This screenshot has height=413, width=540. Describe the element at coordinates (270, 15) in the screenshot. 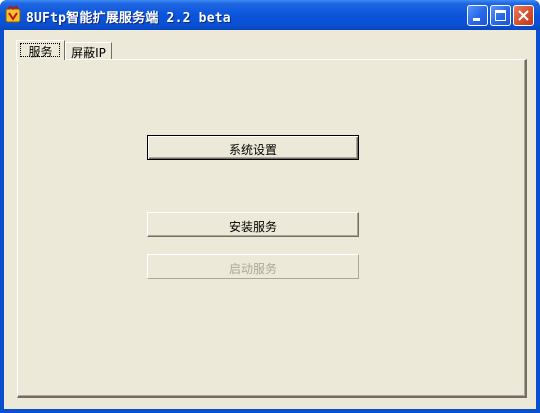

I see `title-bar: 8UFtp智能扩展服务端 2.2 beta` at that location.